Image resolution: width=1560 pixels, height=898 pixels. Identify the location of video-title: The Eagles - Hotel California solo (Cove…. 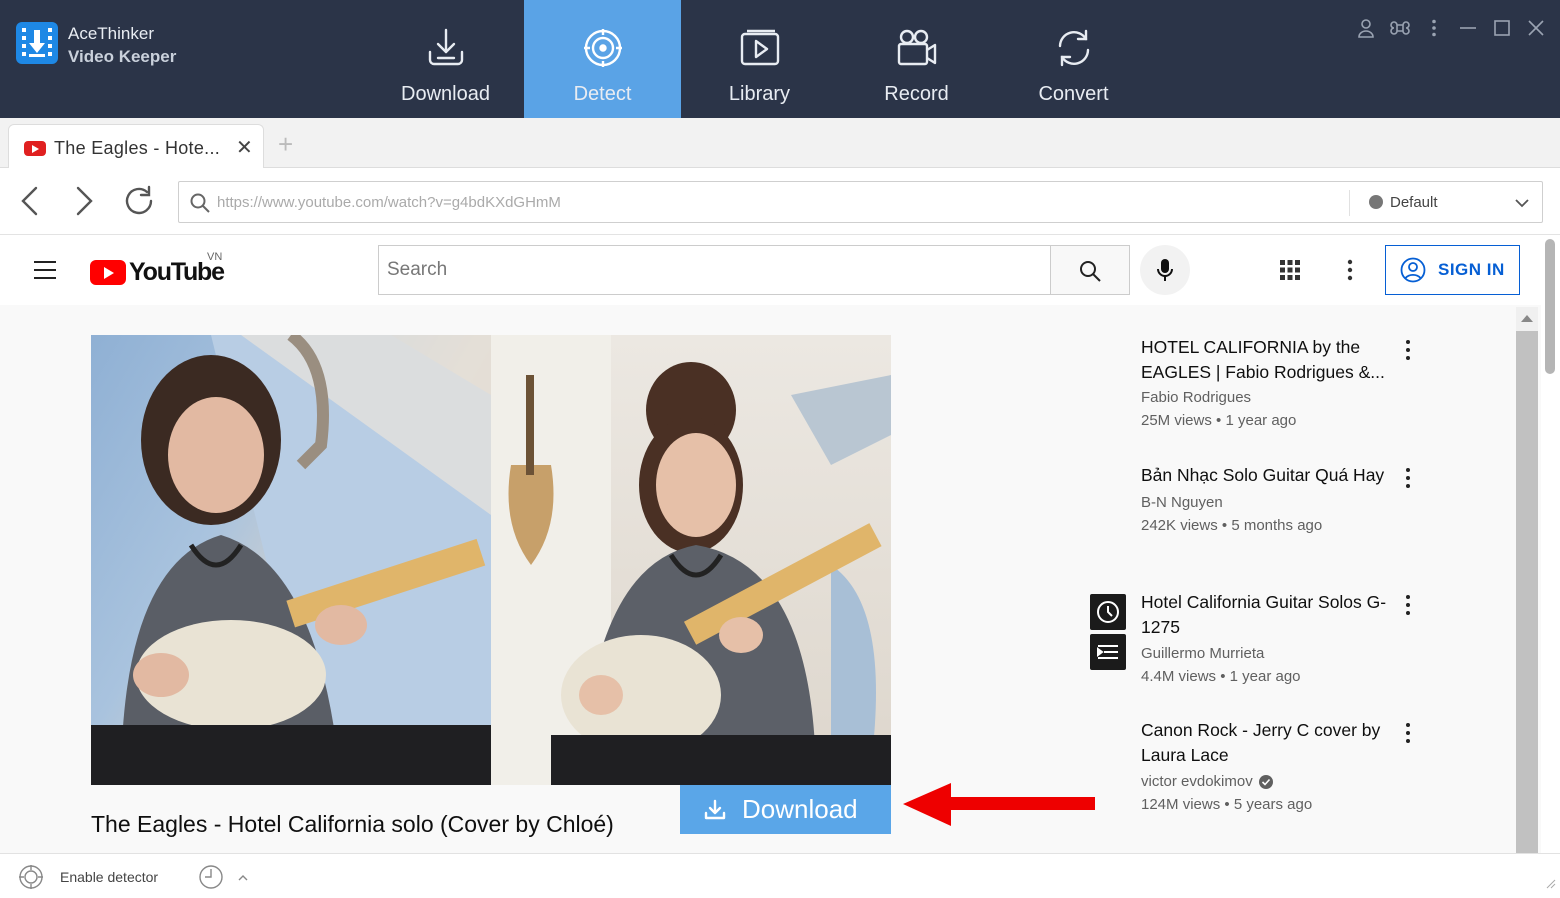
(352, 824).